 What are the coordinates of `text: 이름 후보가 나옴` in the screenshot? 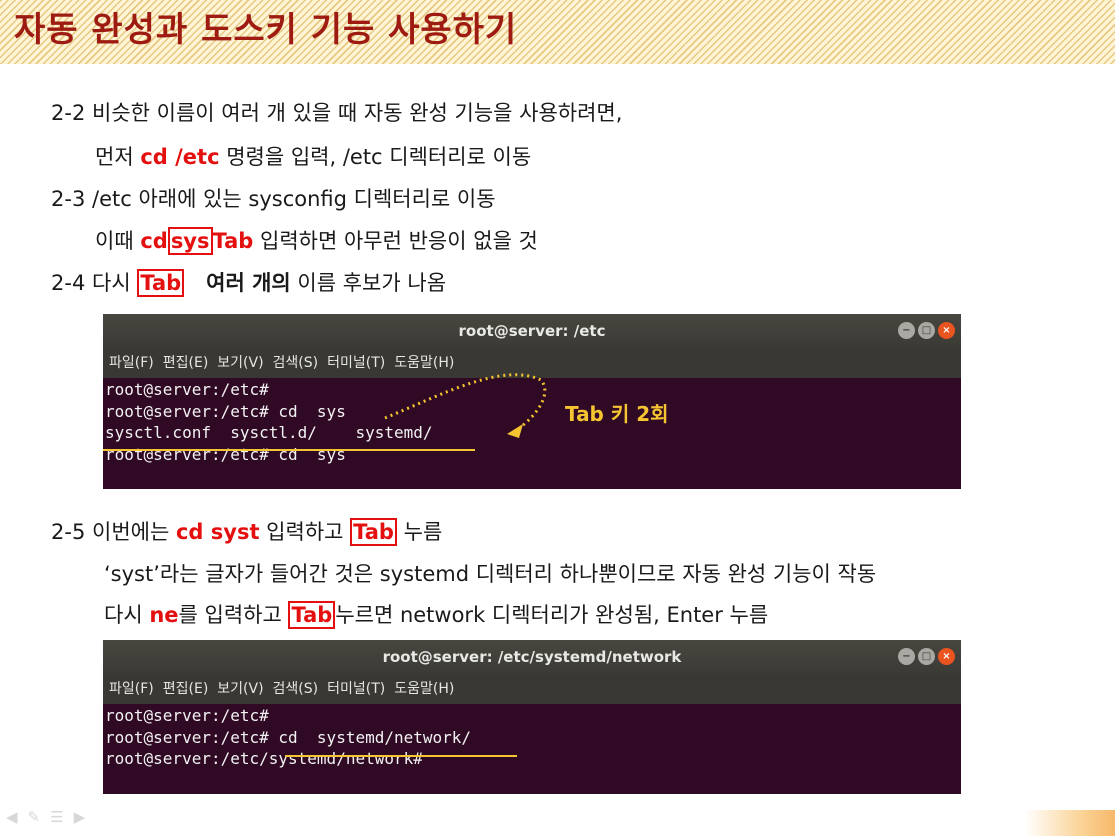 It's located at (368, 283).